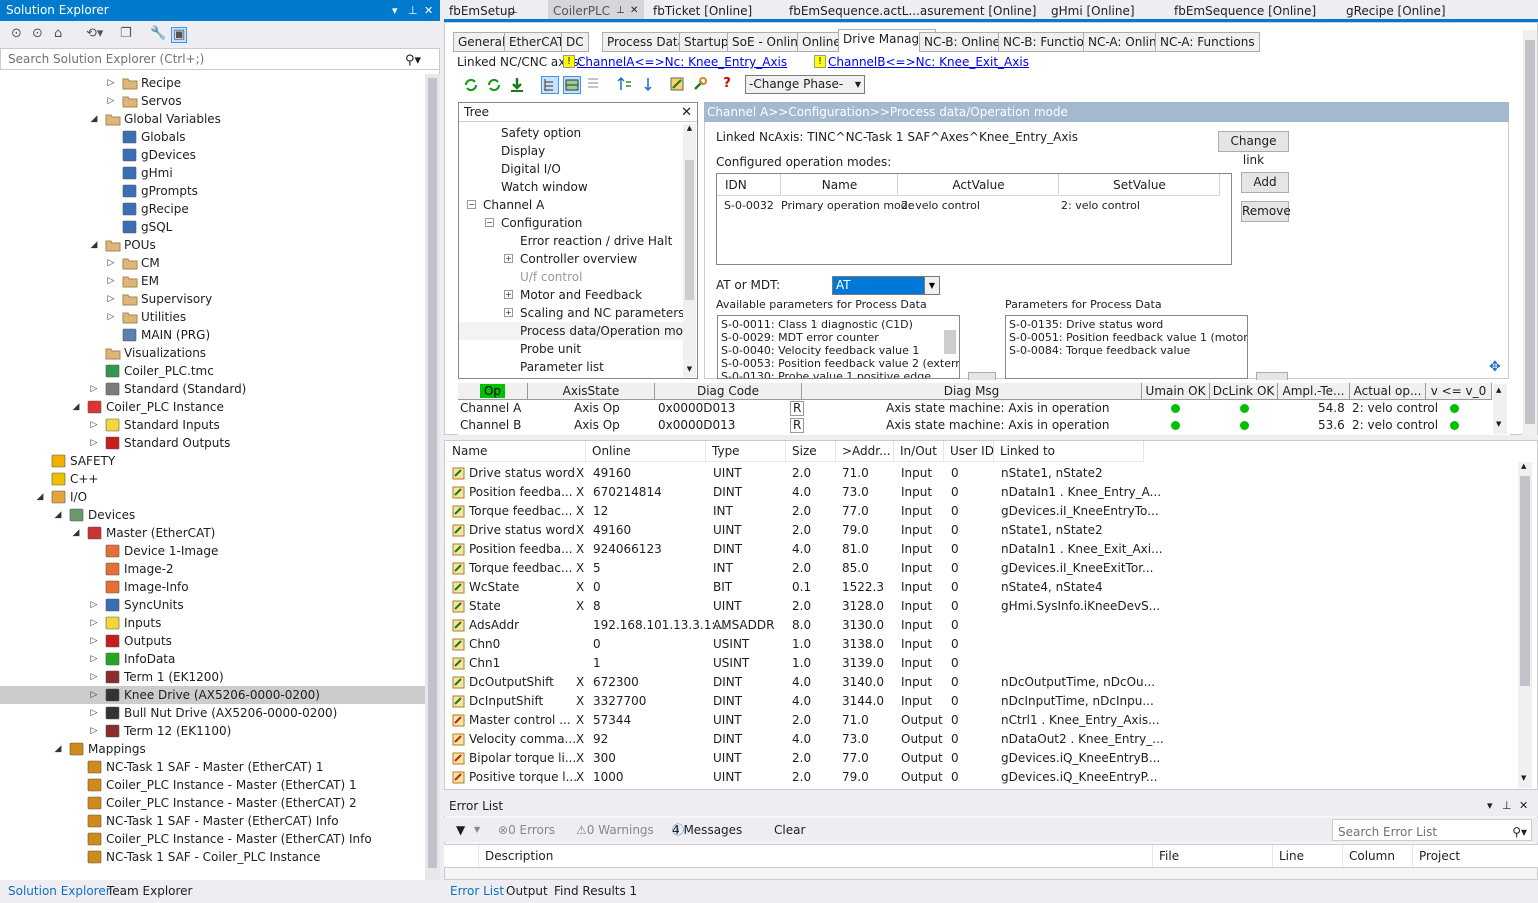 The width and height of the screenshot is (1538, 903). I want to click on tree-item: ▷ SyncUnits, so click(212, 605).